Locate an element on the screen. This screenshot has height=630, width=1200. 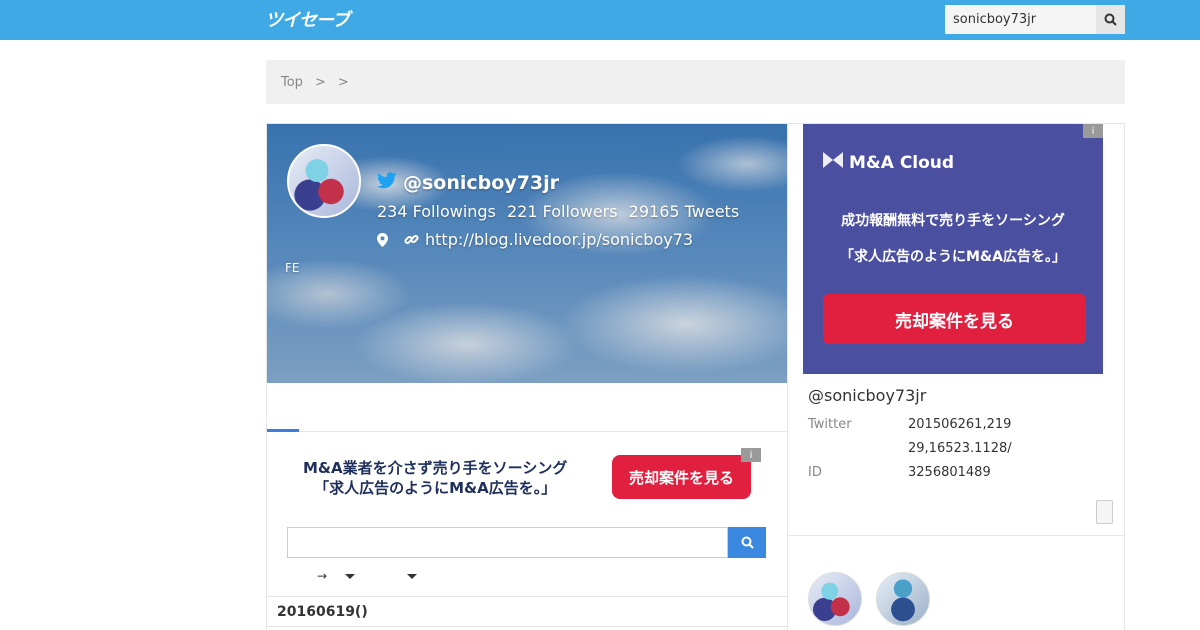
tweets-count: 29165 Tweets is located at coordinates (684, 211).